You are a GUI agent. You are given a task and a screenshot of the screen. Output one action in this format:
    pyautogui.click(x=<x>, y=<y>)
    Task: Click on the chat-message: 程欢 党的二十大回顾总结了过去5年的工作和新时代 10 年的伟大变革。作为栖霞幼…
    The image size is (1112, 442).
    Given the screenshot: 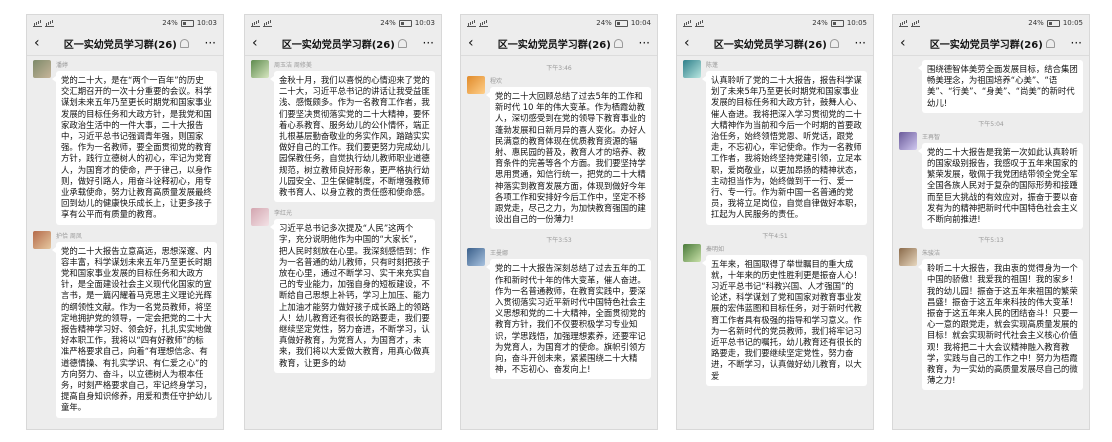 What is the action you would take?
    pyautogui.click(x=559, y=153)
    